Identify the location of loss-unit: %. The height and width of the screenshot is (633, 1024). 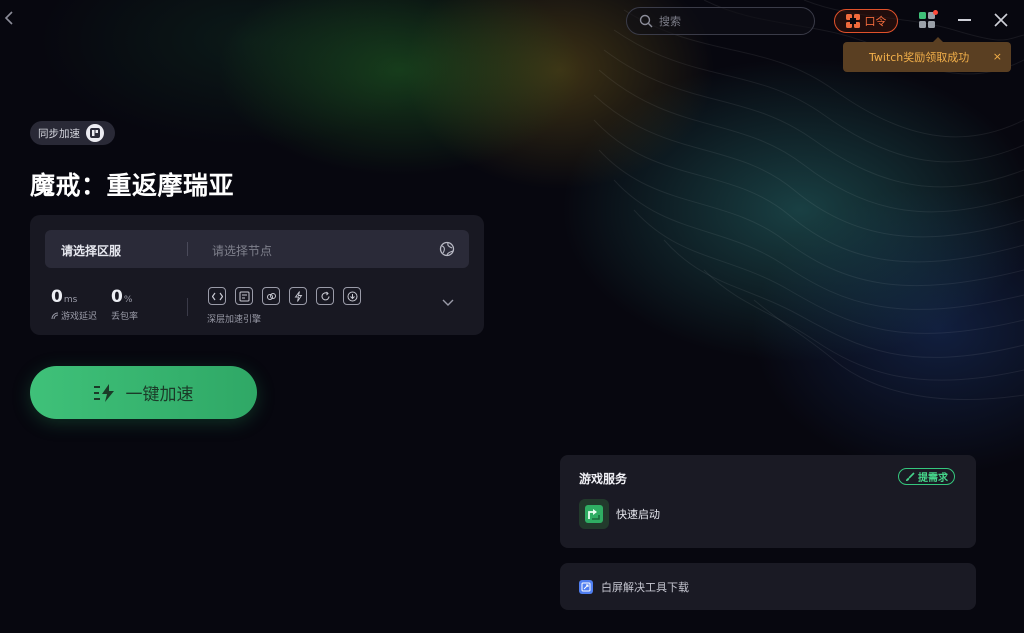
(128, 300).